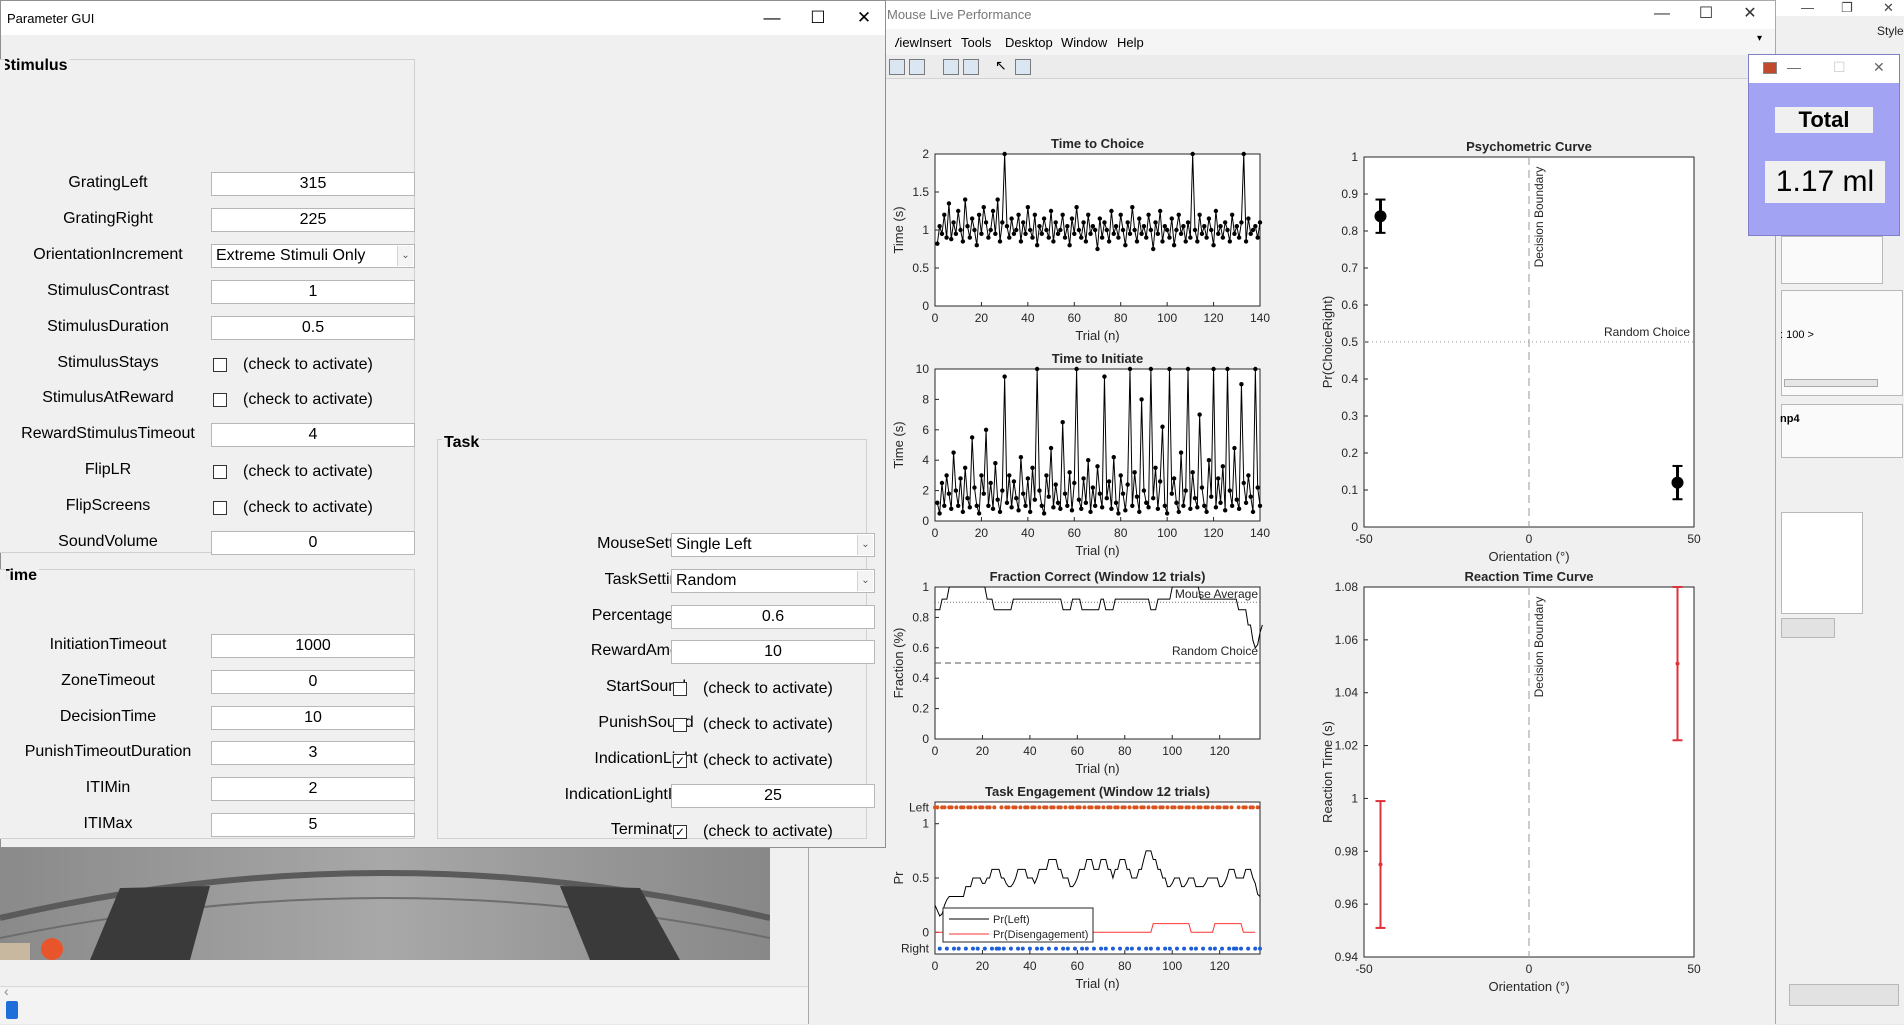 The image size is (1904, 1025). Describe the element at coordinates (680, 760) in the screenshot. I see `indication-light-checkbox: ✓` at that location.